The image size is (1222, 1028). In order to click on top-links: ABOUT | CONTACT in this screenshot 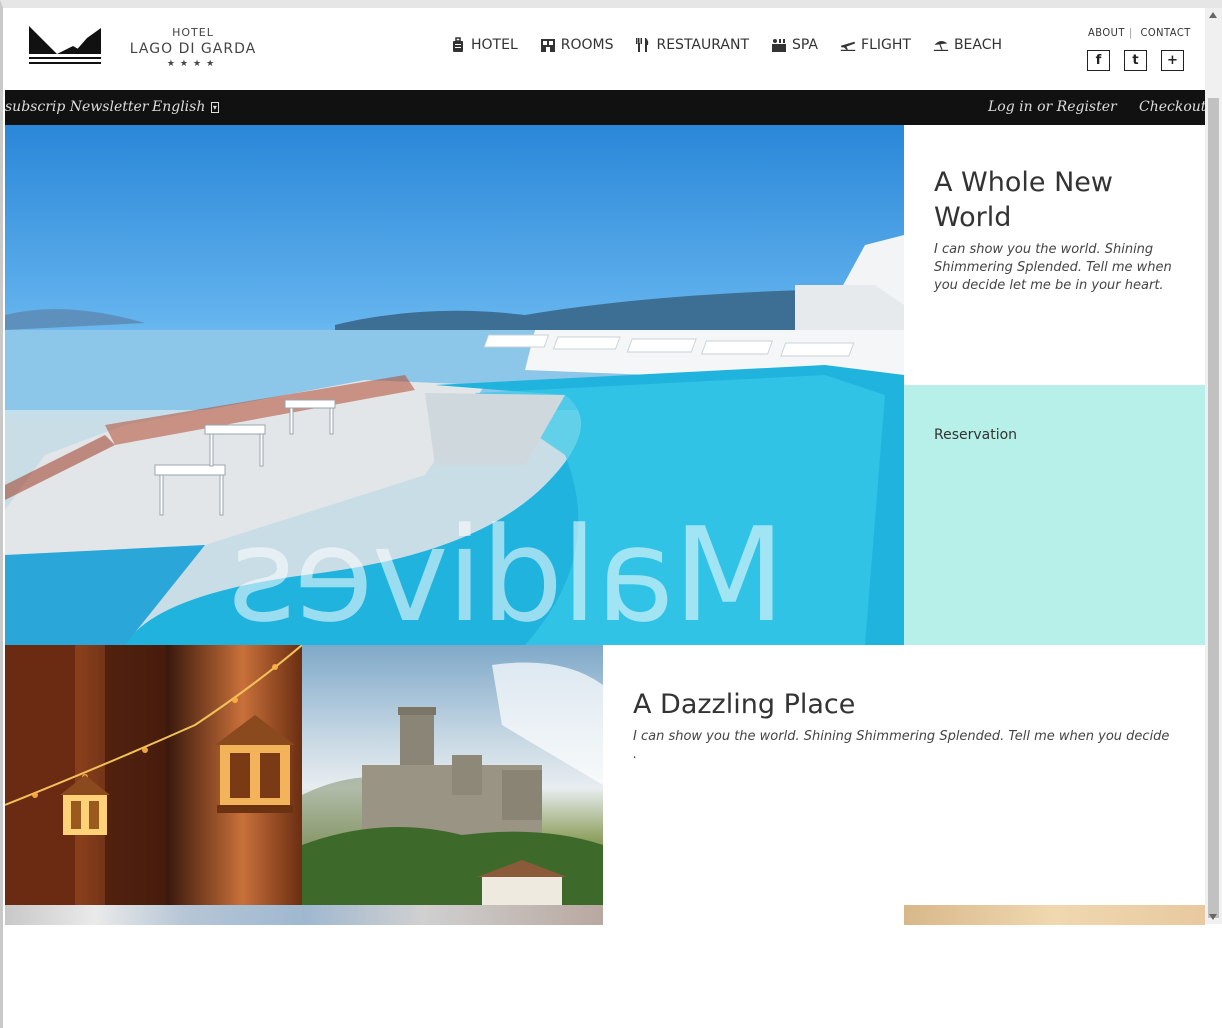, I will do `click(1139, 32)`.